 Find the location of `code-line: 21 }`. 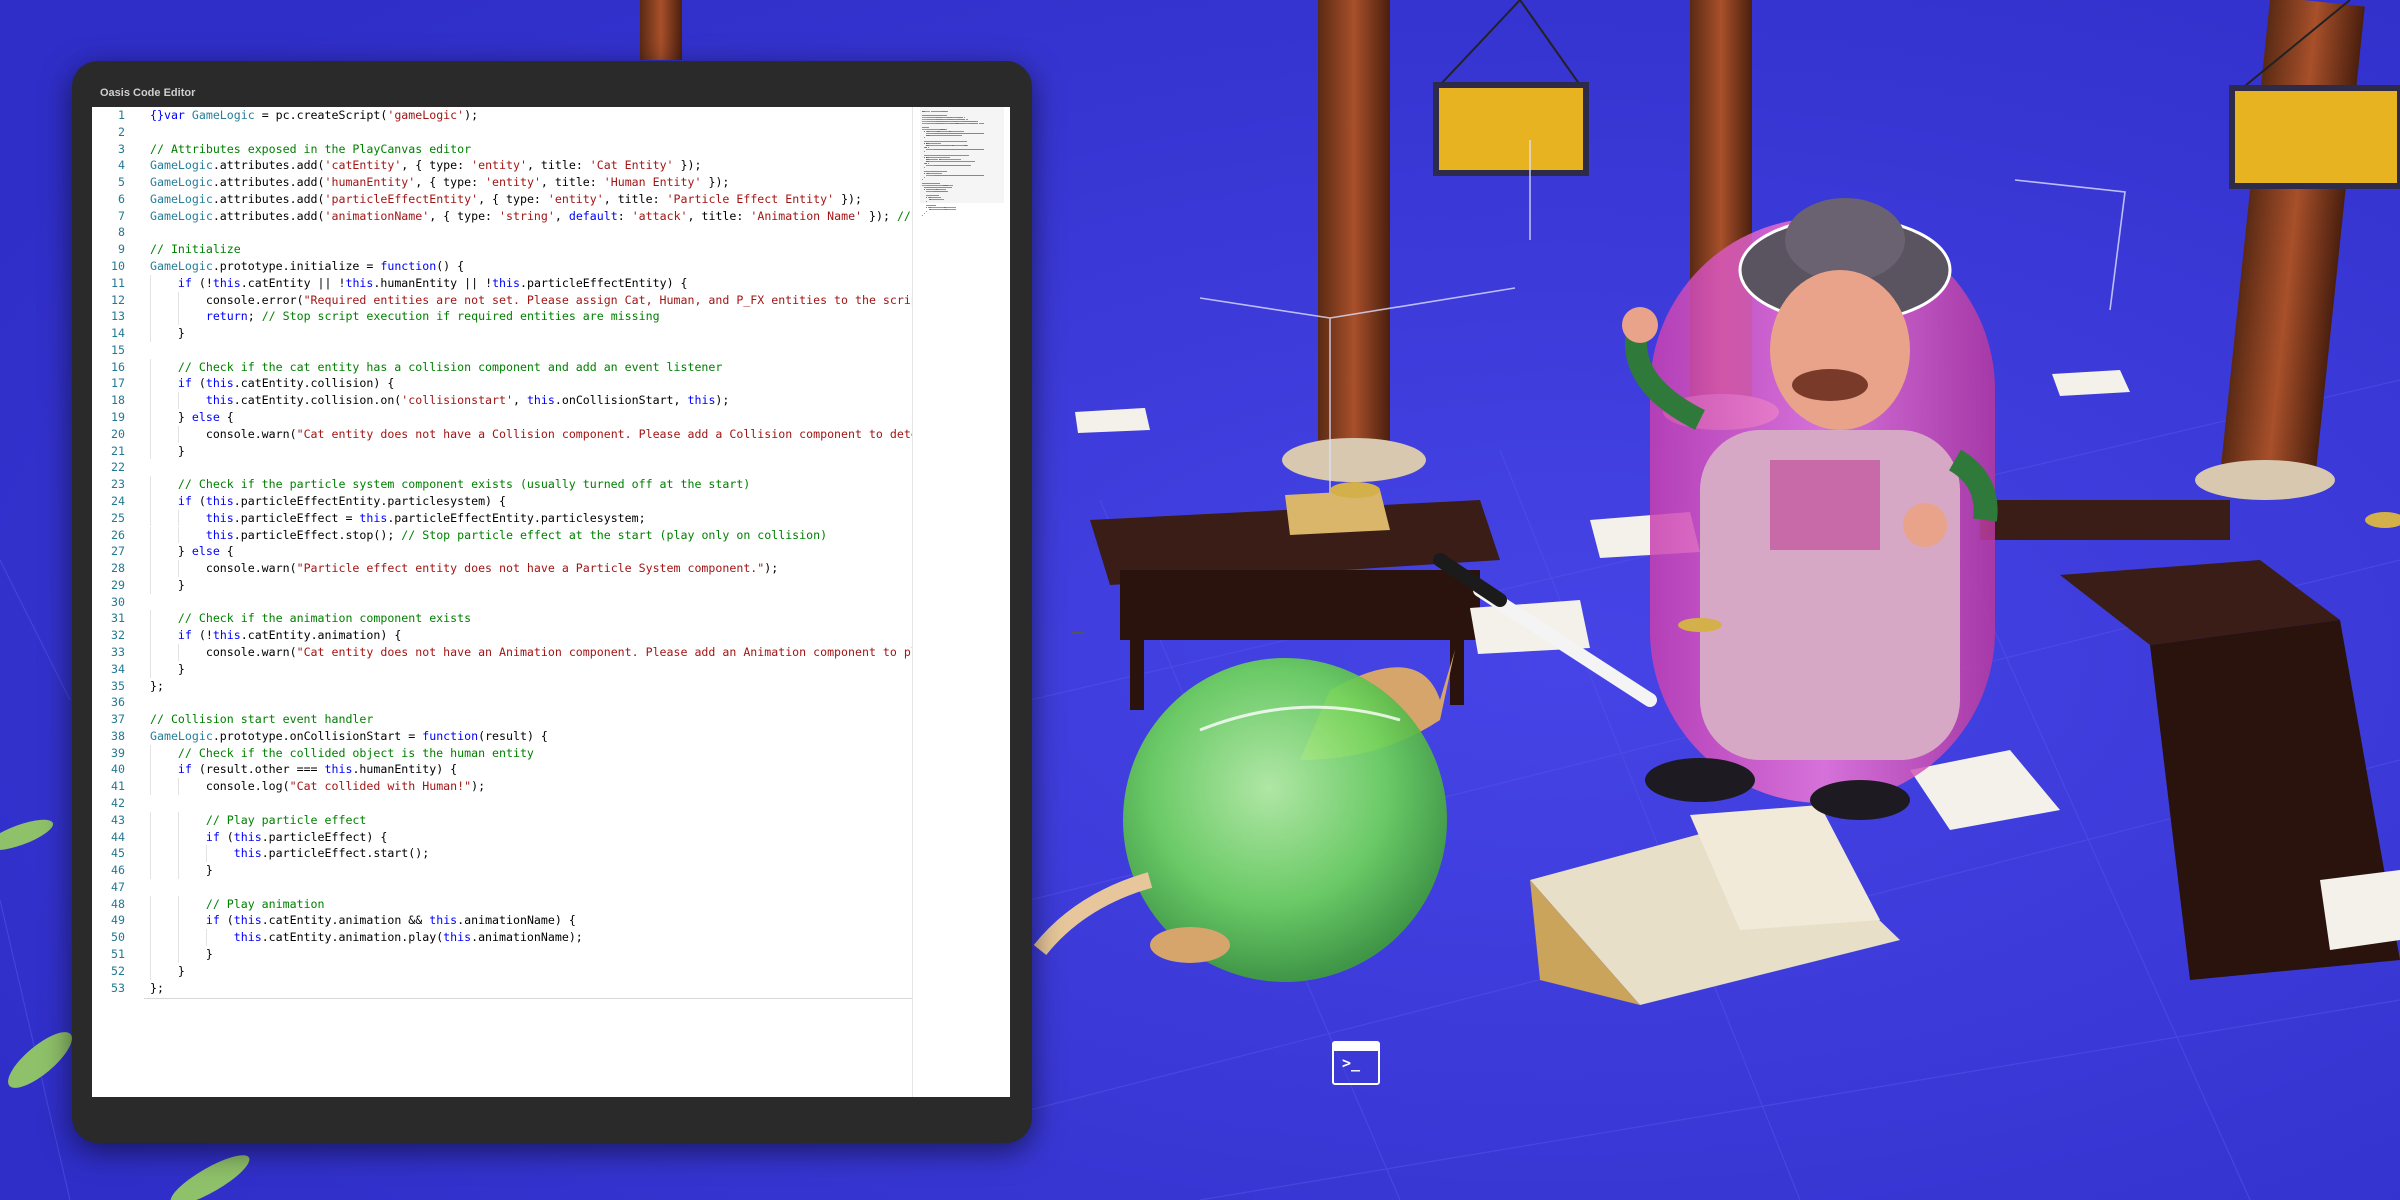

code-line: 21 } is located at coordinates (502, 451).